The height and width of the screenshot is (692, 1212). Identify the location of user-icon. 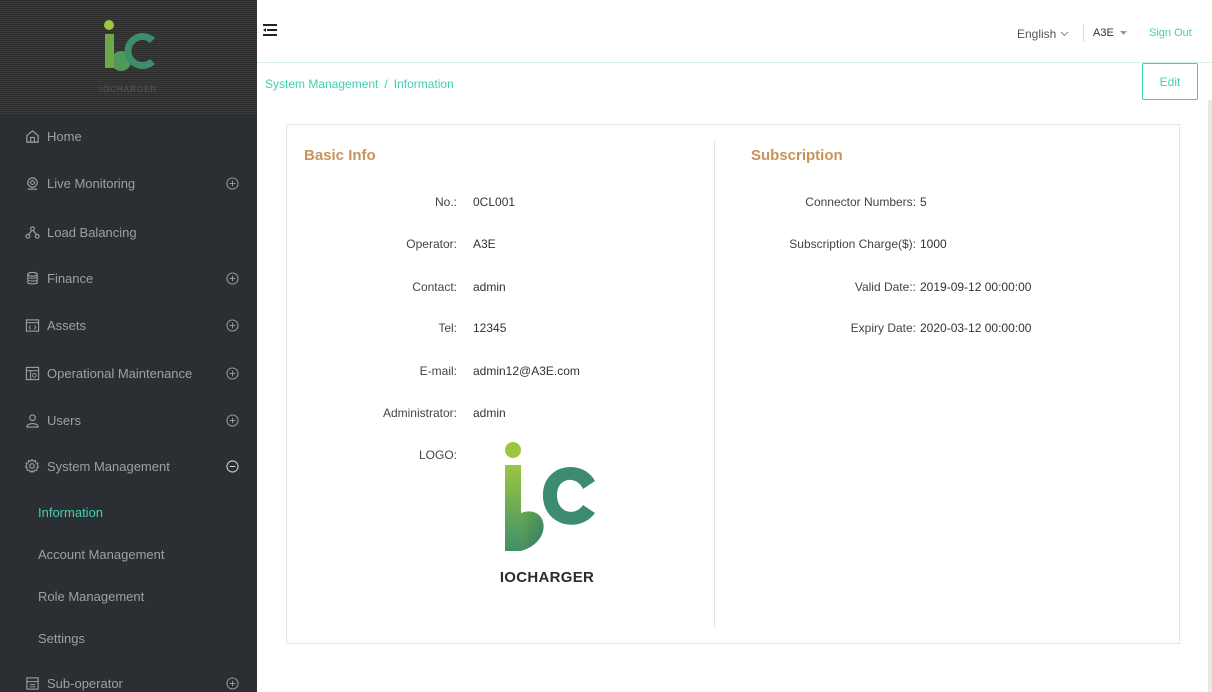
(32, 420).